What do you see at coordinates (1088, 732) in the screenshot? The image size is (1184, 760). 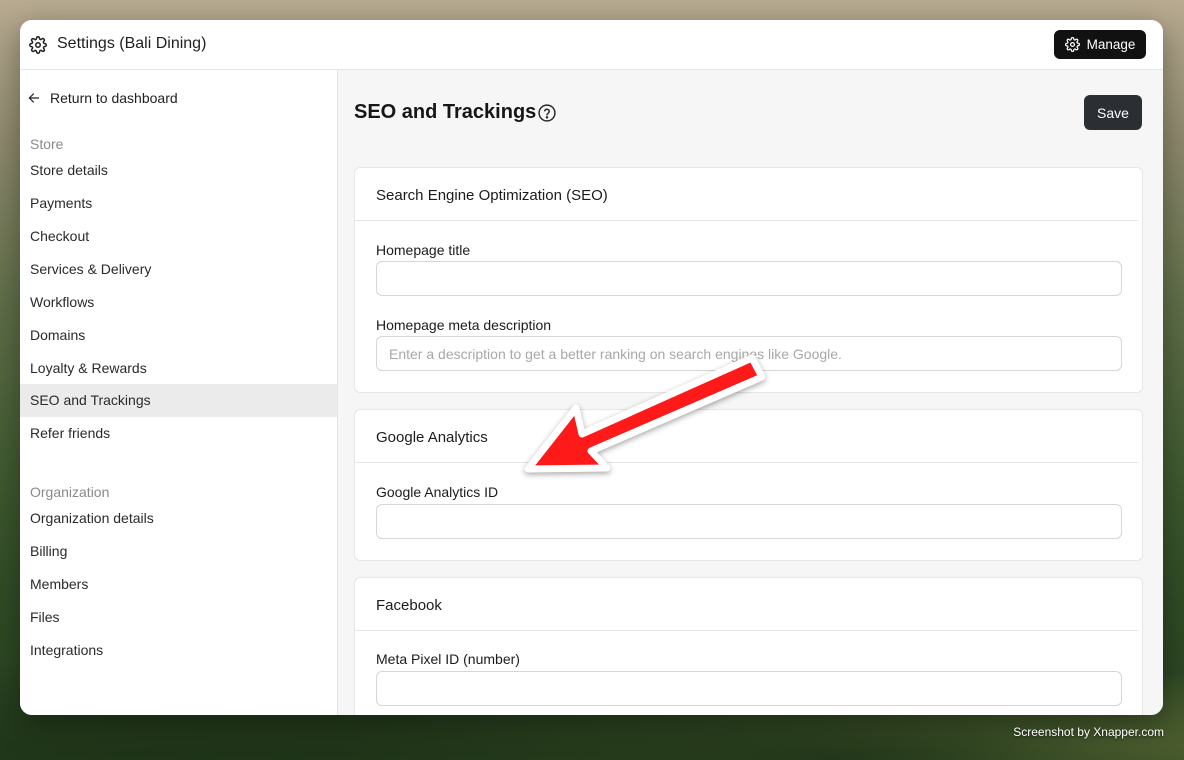 I see `watermark-text: Screenshot by Xnapper.com` at bounding box center [1088, 732].